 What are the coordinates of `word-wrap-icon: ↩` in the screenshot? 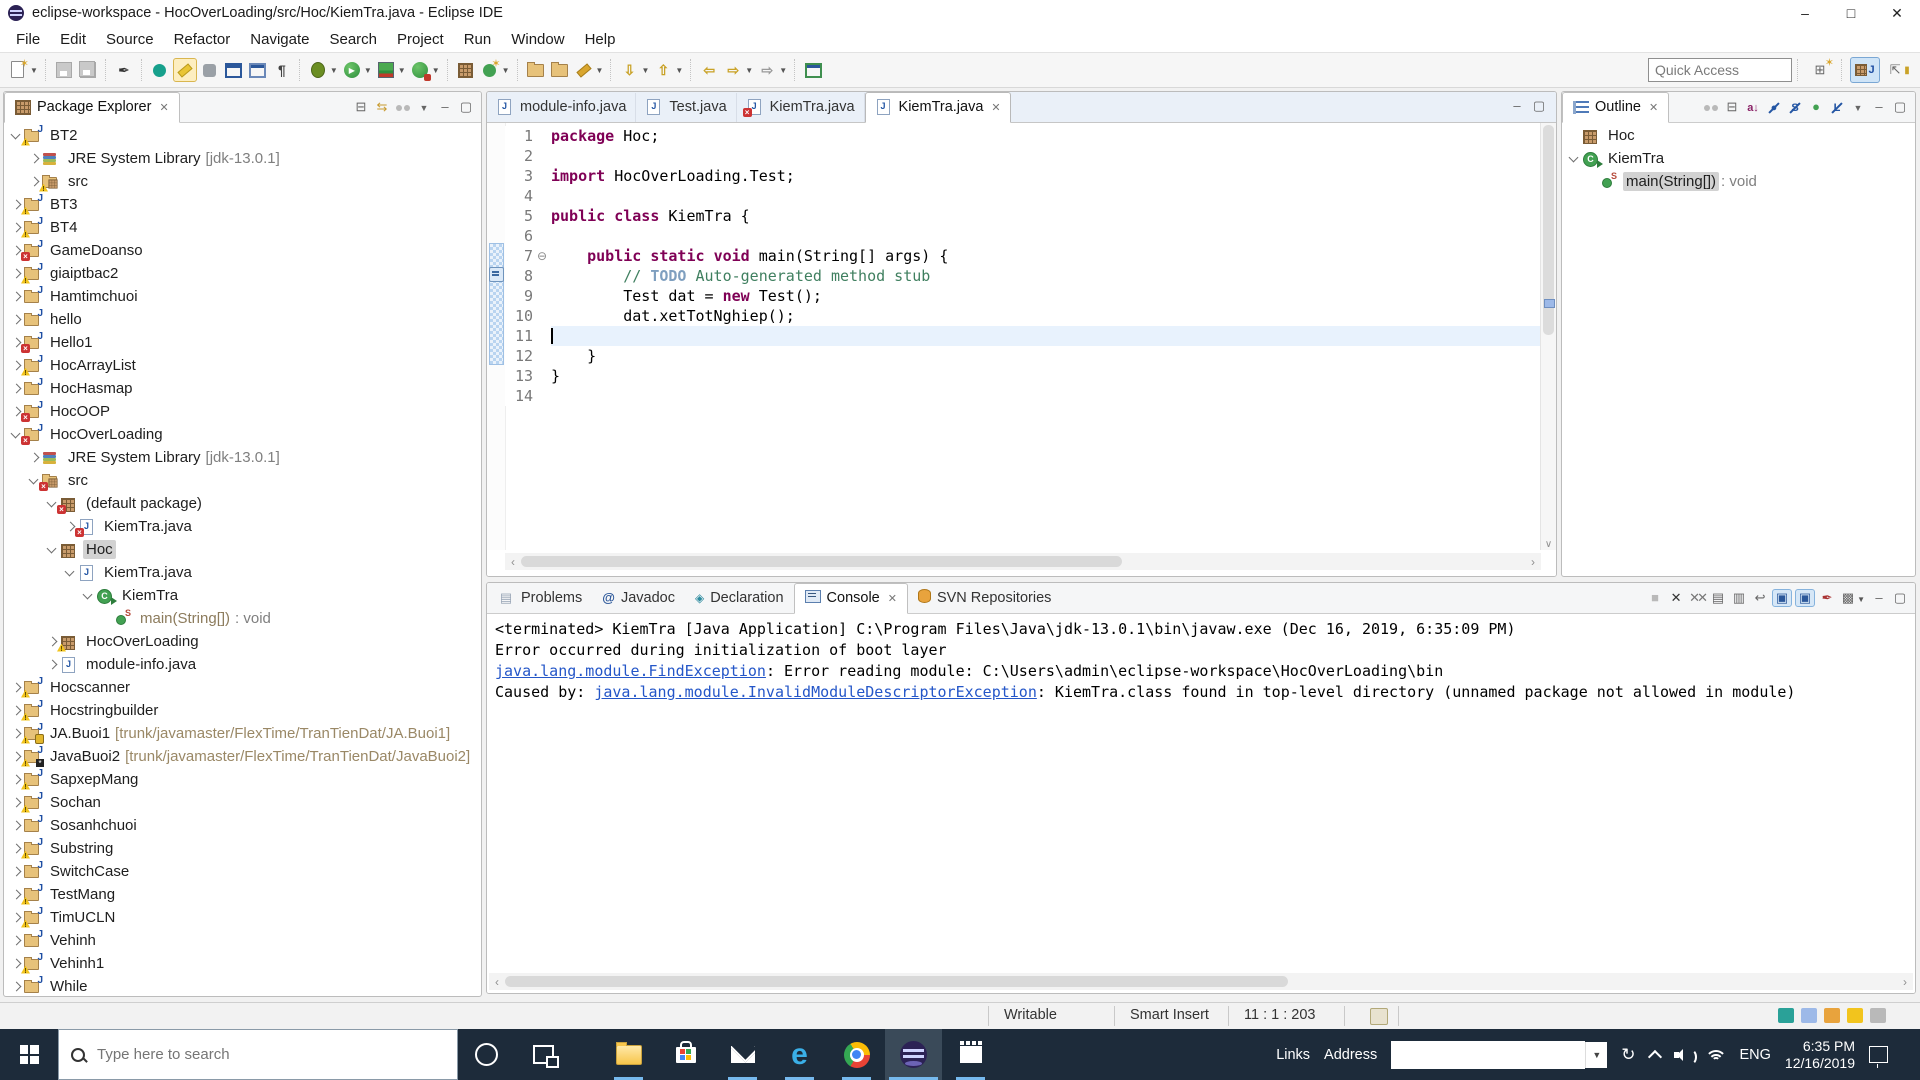 It's located at (1760, 598).